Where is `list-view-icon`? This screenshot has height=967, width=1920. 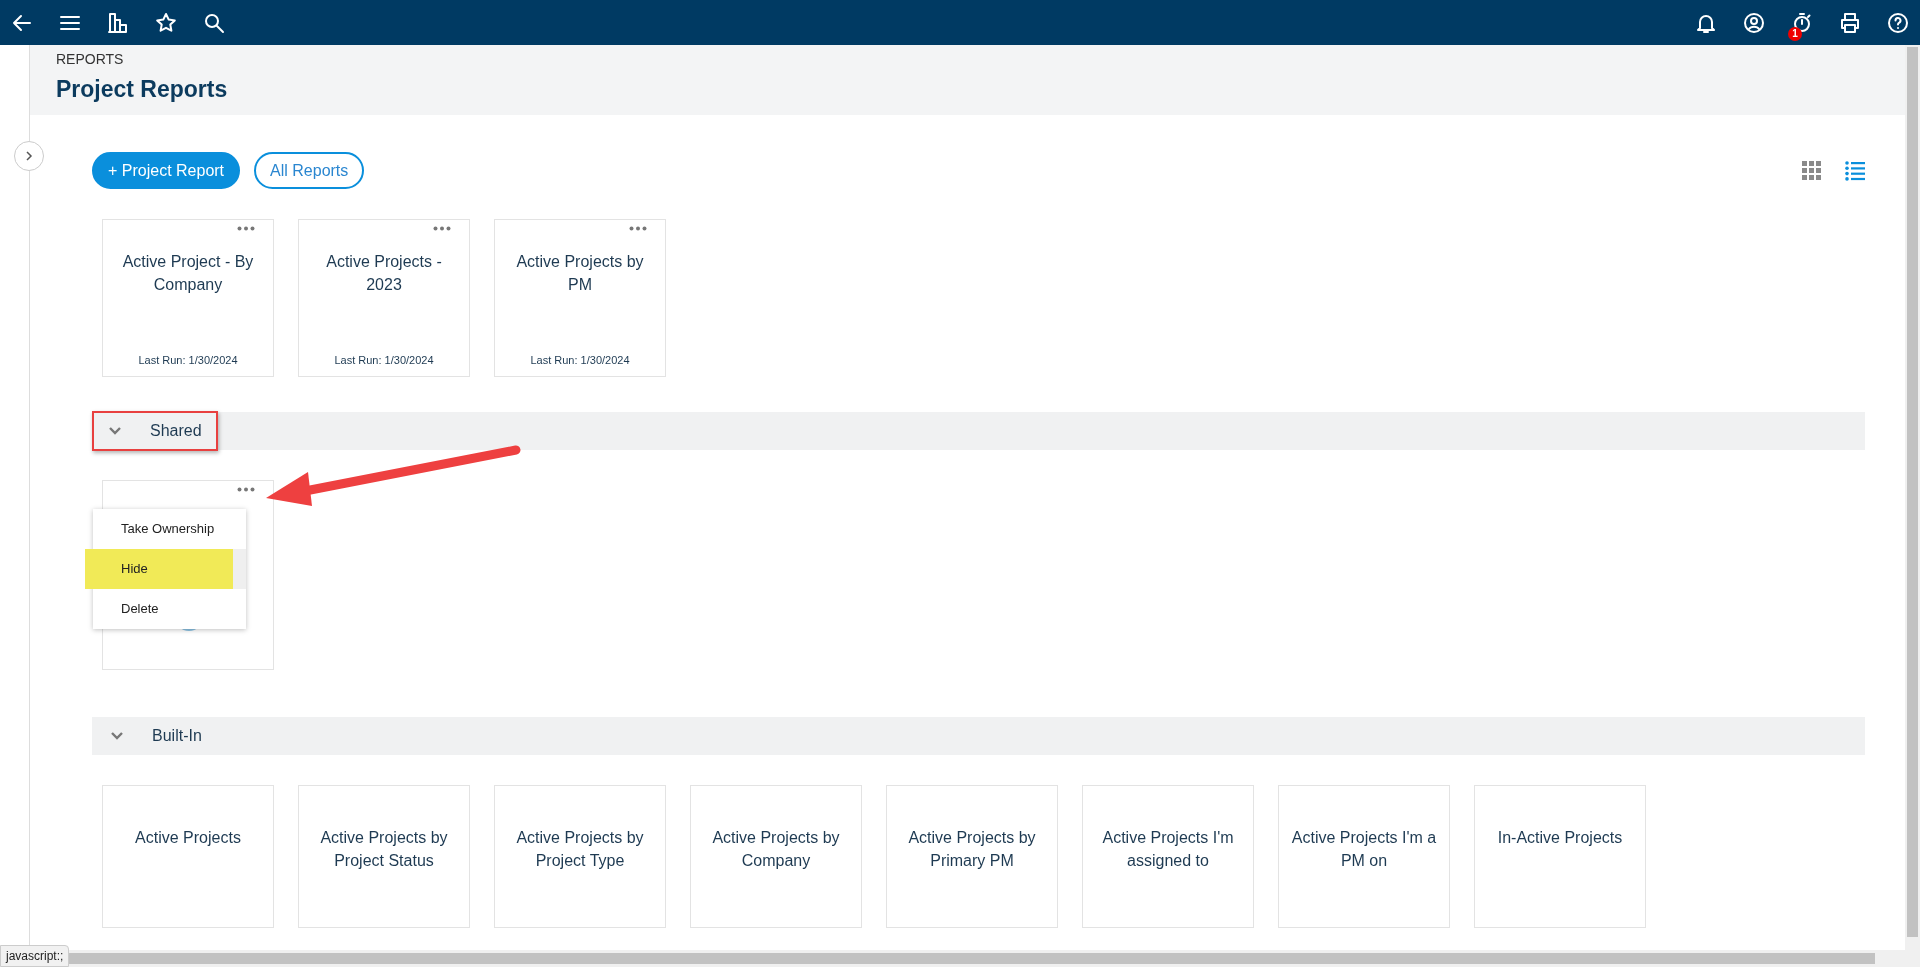 list-view-icon is located at coordinates (1855, 170).